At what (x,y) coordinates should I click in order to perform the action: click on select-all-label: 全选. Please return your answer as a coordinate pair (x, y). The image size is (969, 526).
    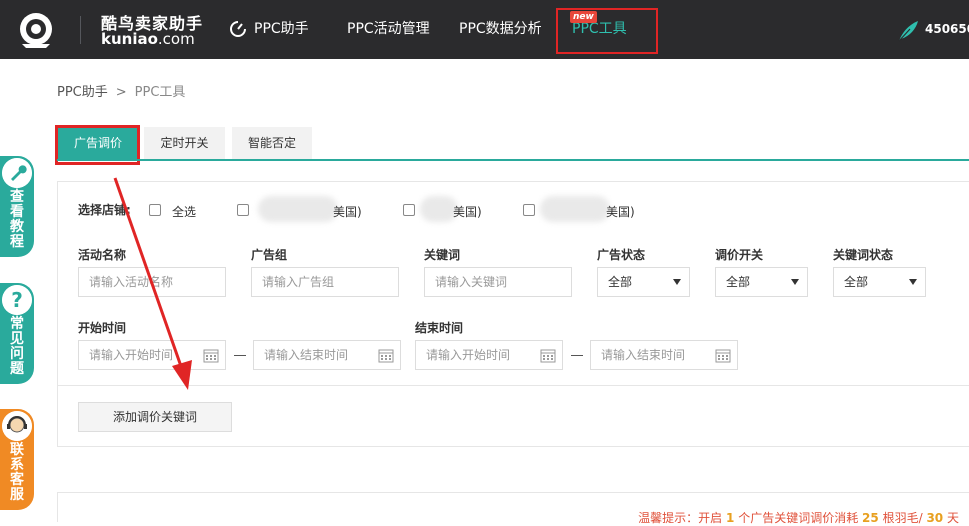
    Looking at the image, I should click on (184, 212).